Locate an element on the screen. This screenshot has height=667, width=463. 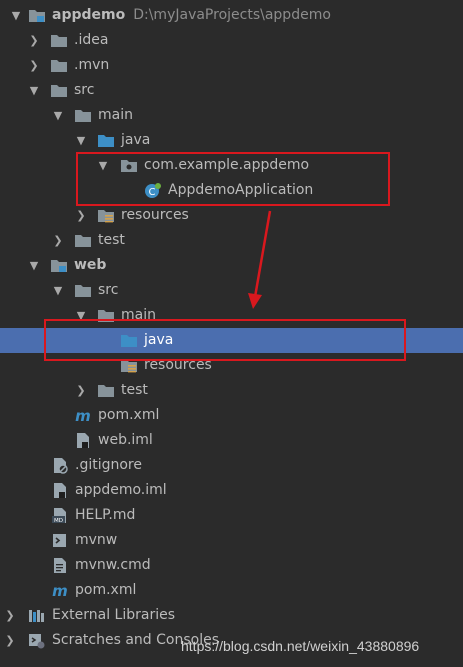
tree-node-mvnw-cmd: mvnw.cmd is located at coordinates (231, 565).